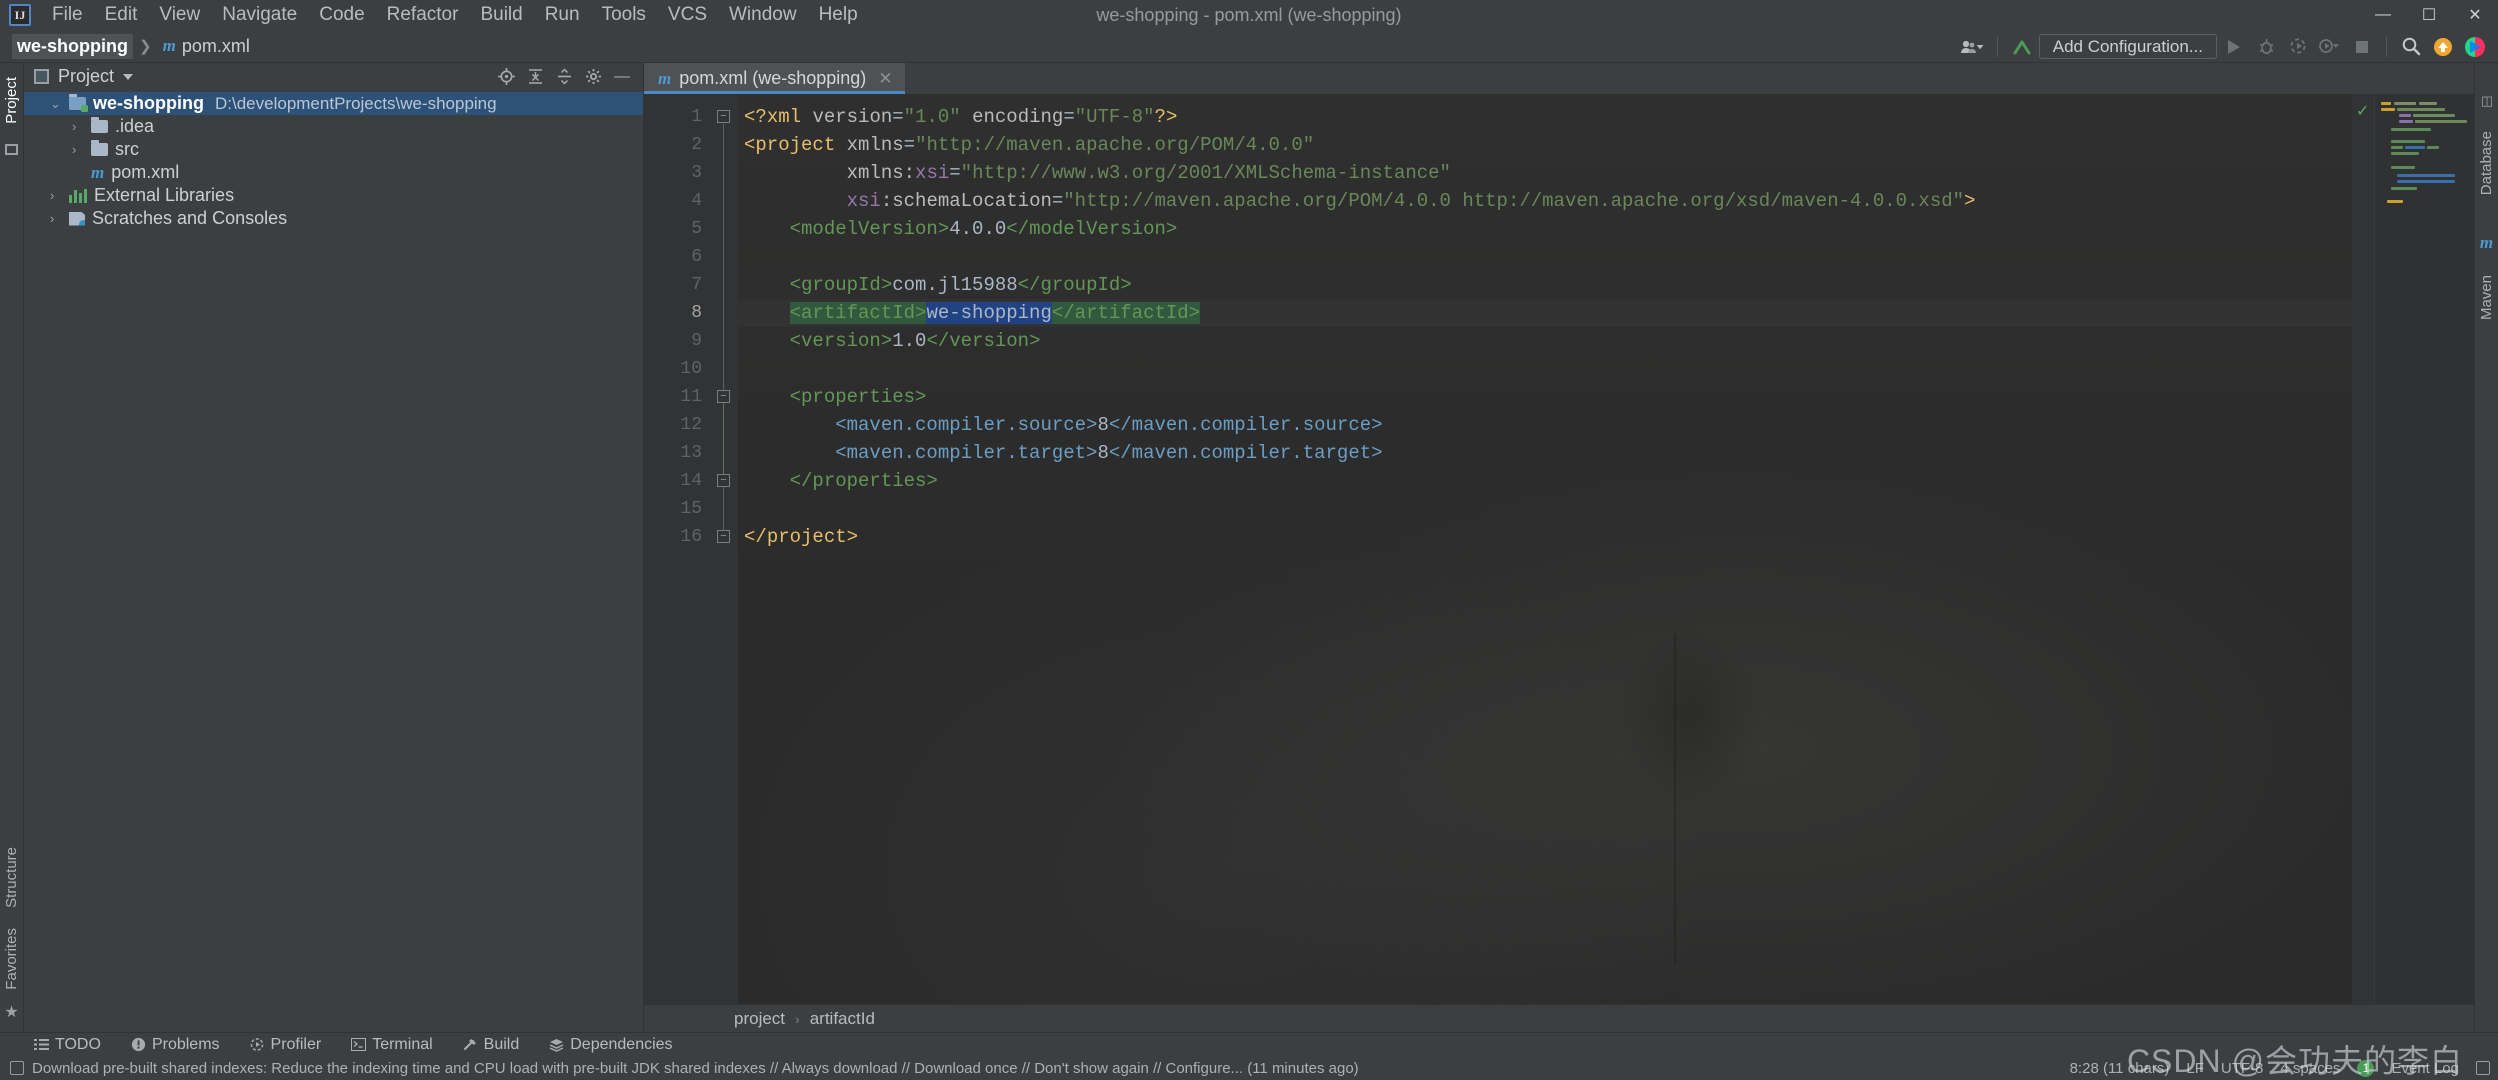  What do you see at coordinates (1559, 78) in the screenshot?
I see `editor-tab-bar: m pom.xml (we-shopping) ✕` at bounding box center [1559, 78].